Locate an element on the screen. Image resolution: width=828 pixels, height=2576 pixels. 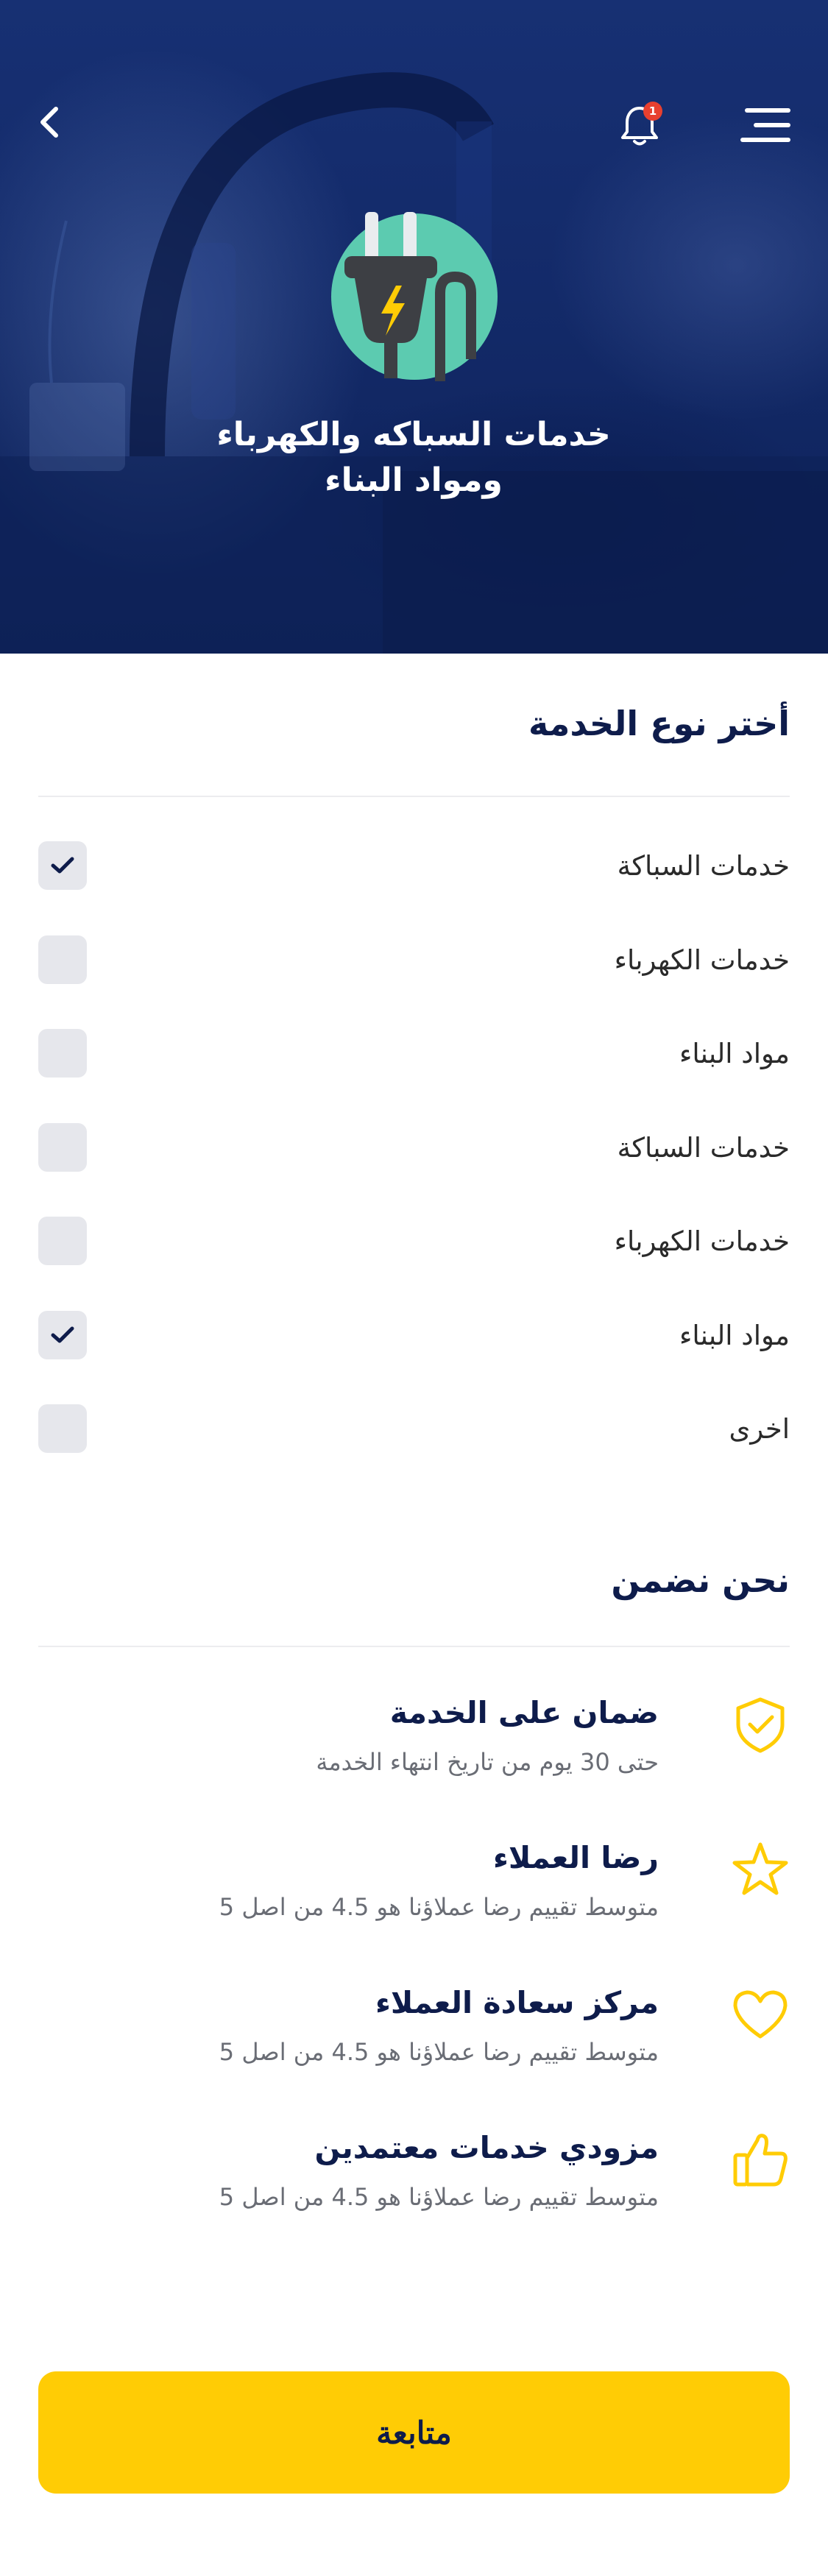
service-option-other: اخرى is located at coordinates (414, 1428).